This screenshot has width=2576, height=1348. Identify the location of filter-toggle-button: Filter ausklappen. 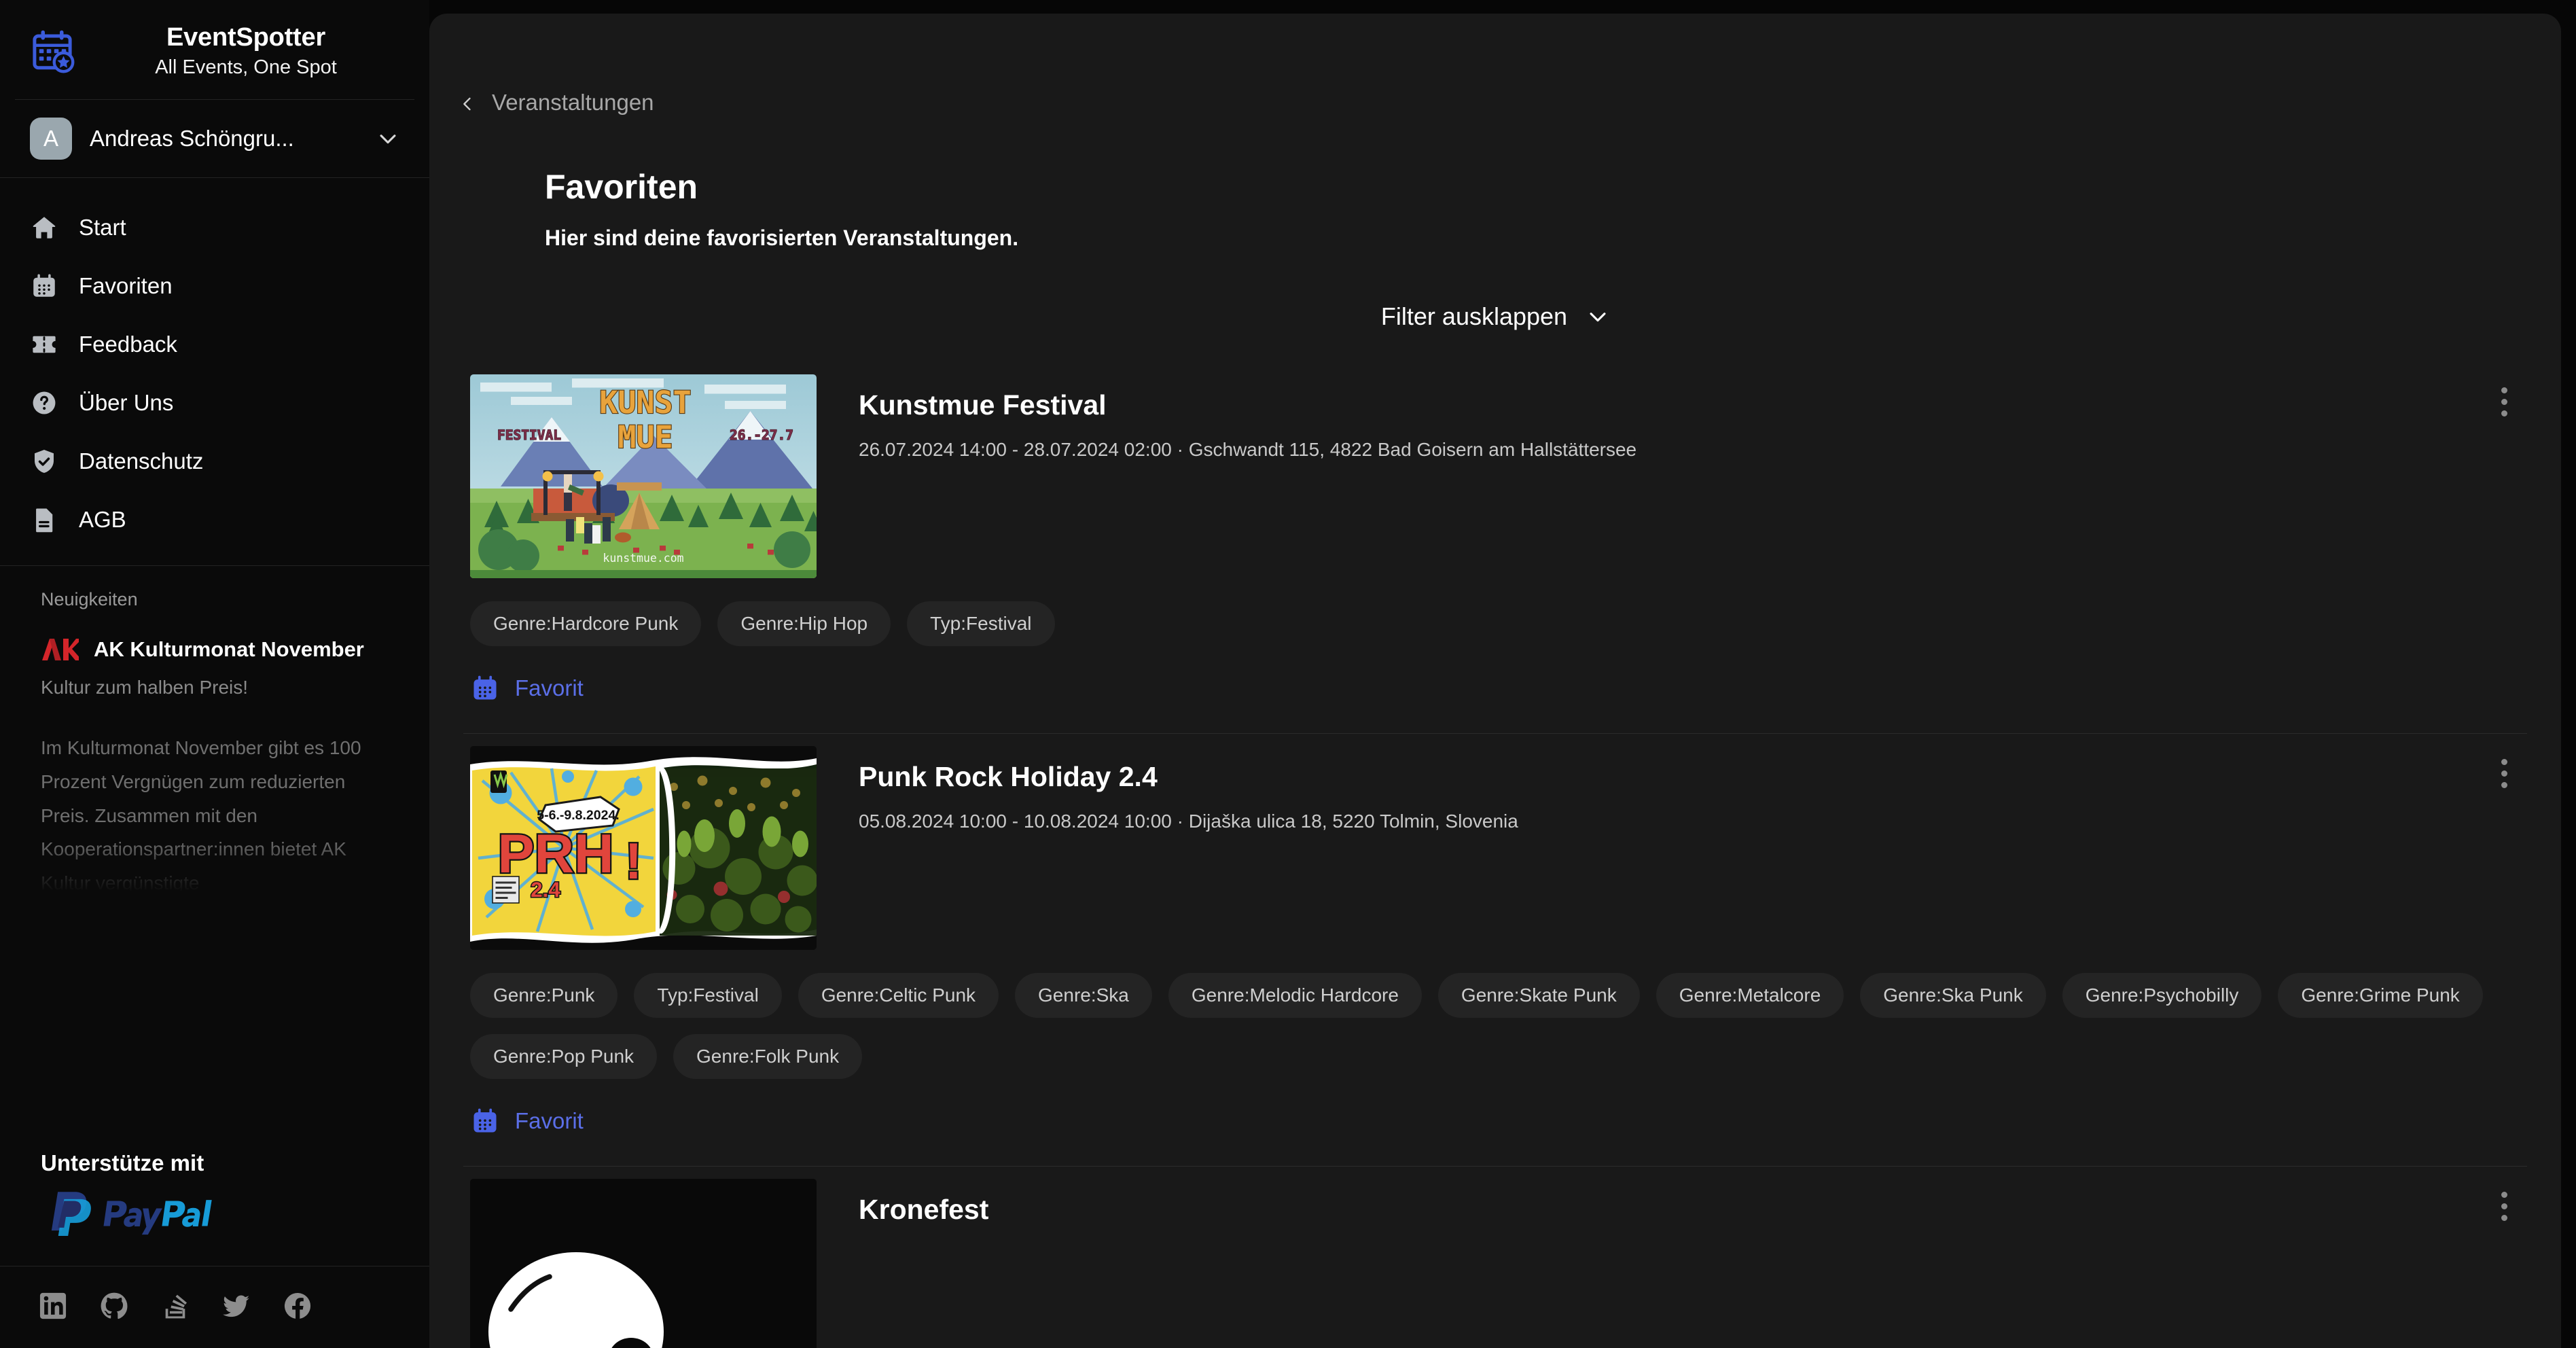
(1495, 317).